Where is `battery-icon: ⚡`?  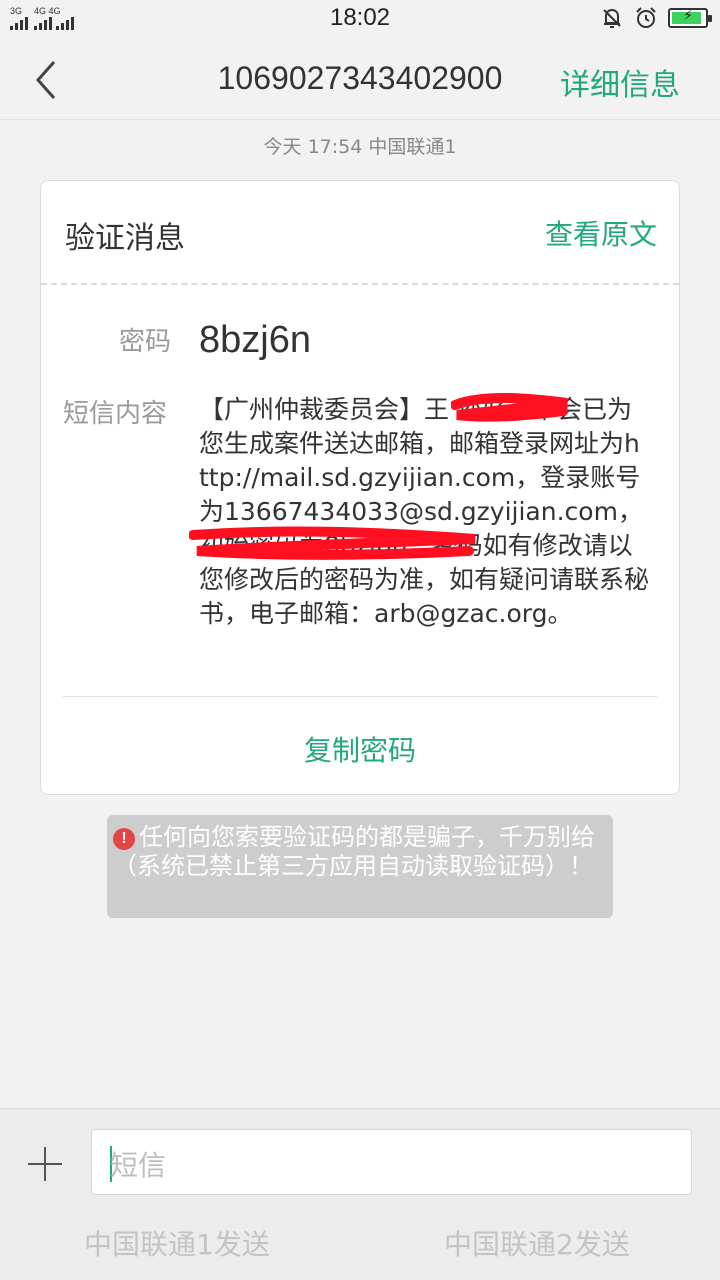
battery-icon: ⚡ is located at coordinates (690, 18).